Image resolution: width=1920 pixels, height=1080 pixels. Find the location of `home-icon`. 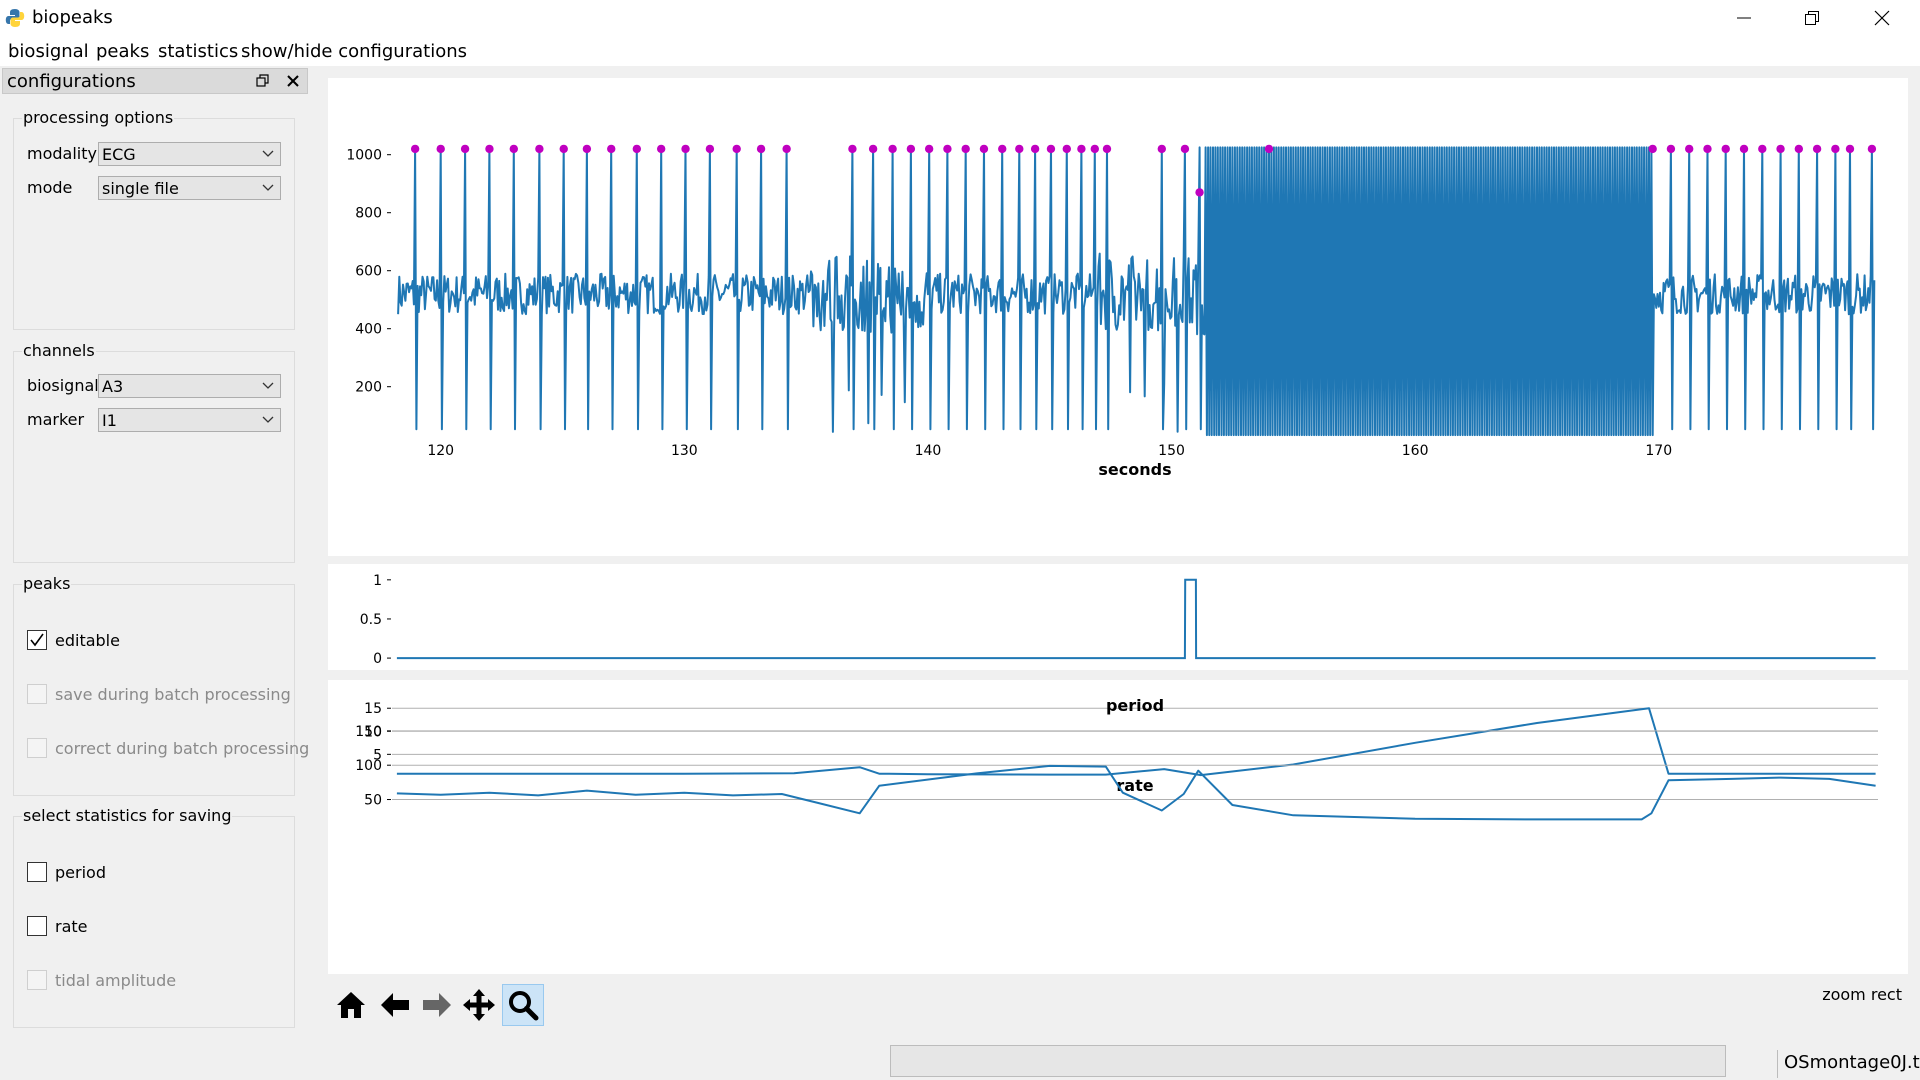

home-icon is located at coordinates (351, 1005).